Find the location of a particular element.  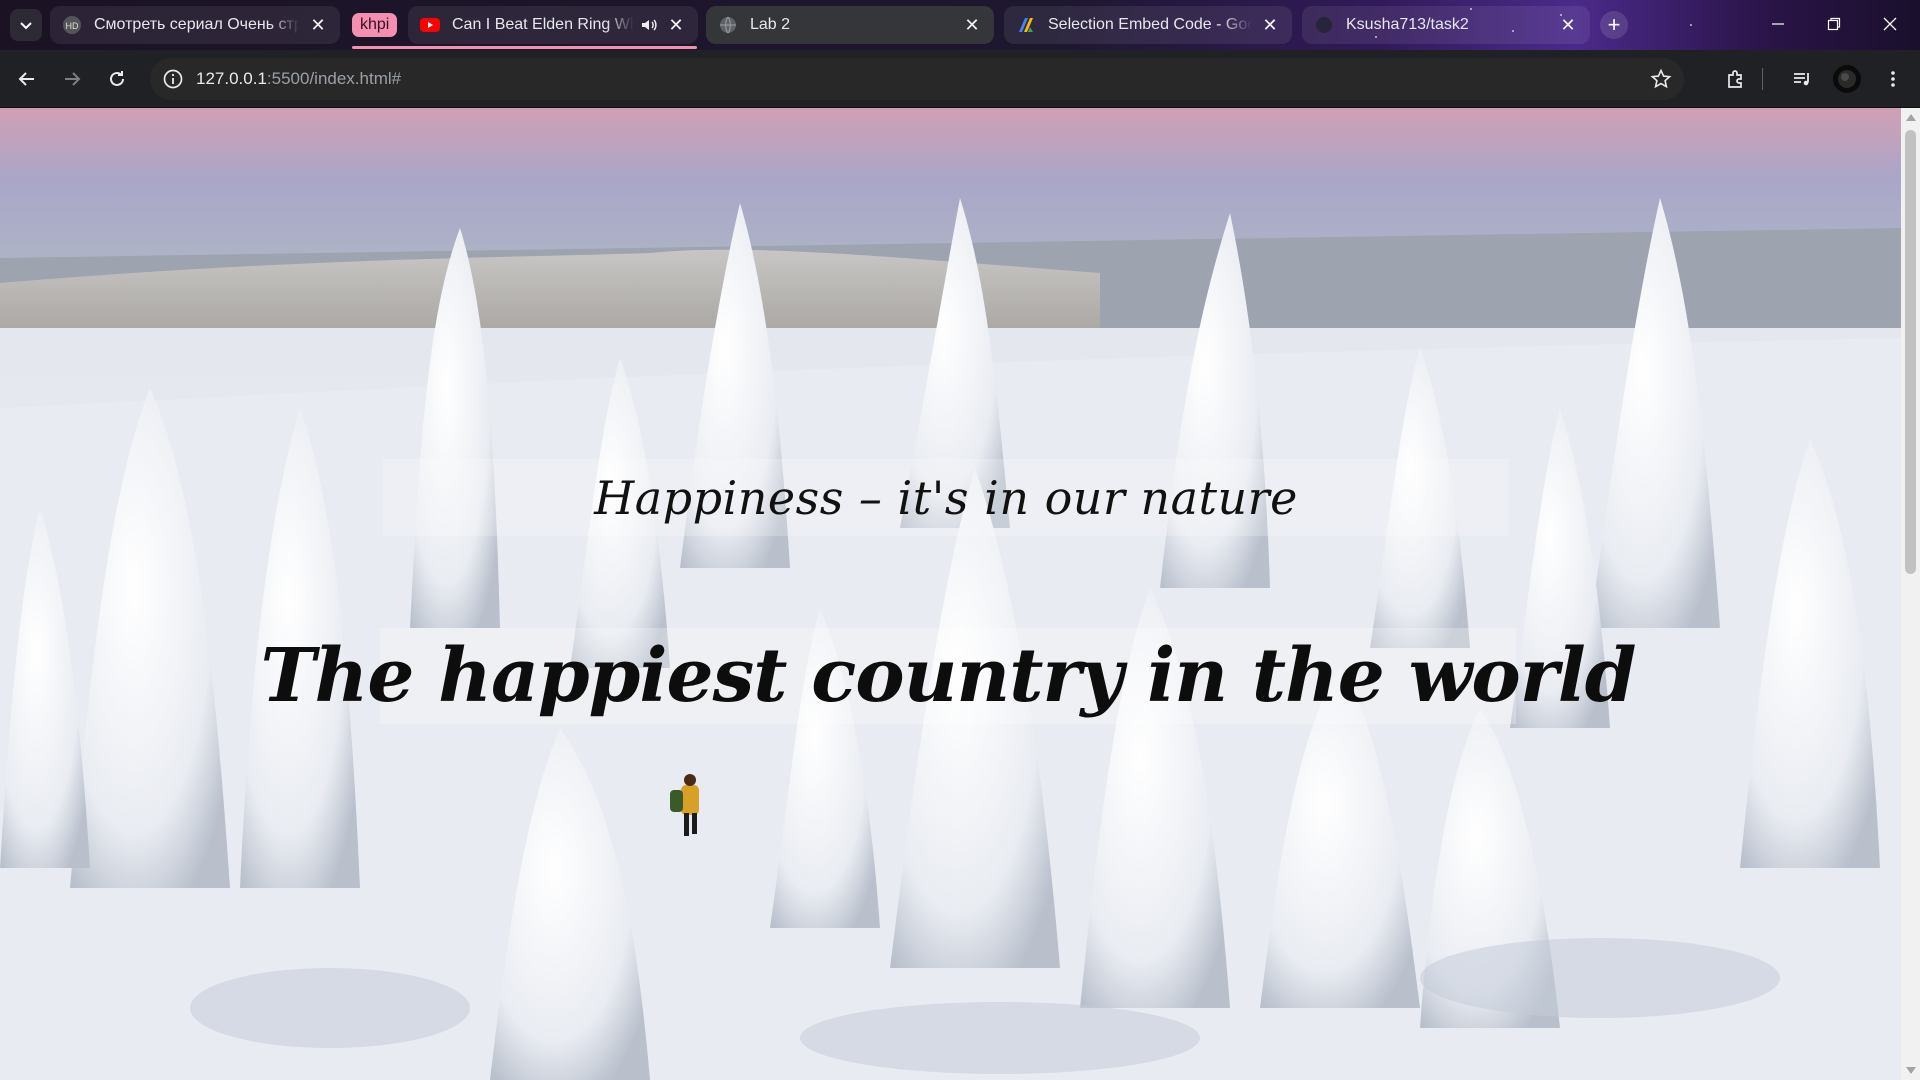

address-text: 127.0.0.1:5500/index.html# is located at coordinates (298, 79).